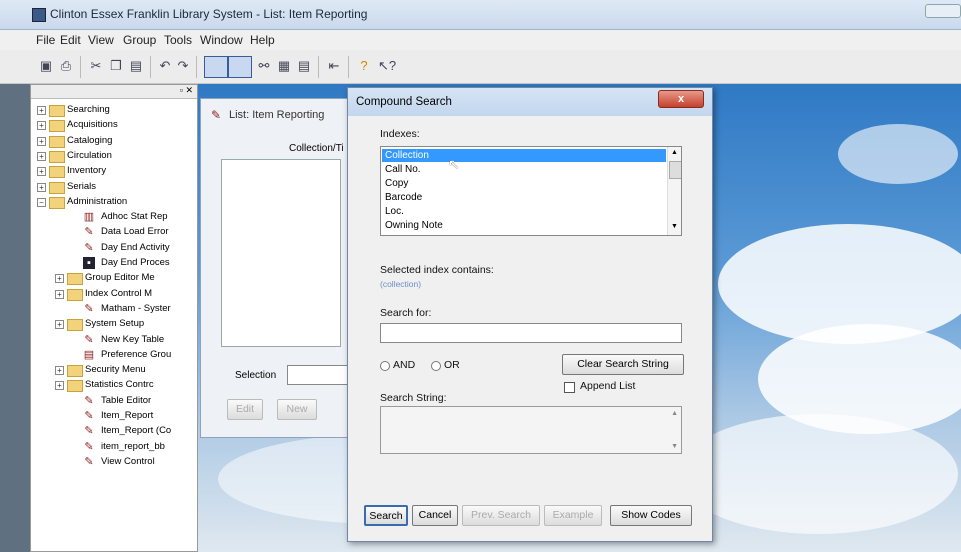  What do you see at coordinates (524, 197) in the screenshot?
I see `index-option: Barcode` at bounding box center [524, 197].